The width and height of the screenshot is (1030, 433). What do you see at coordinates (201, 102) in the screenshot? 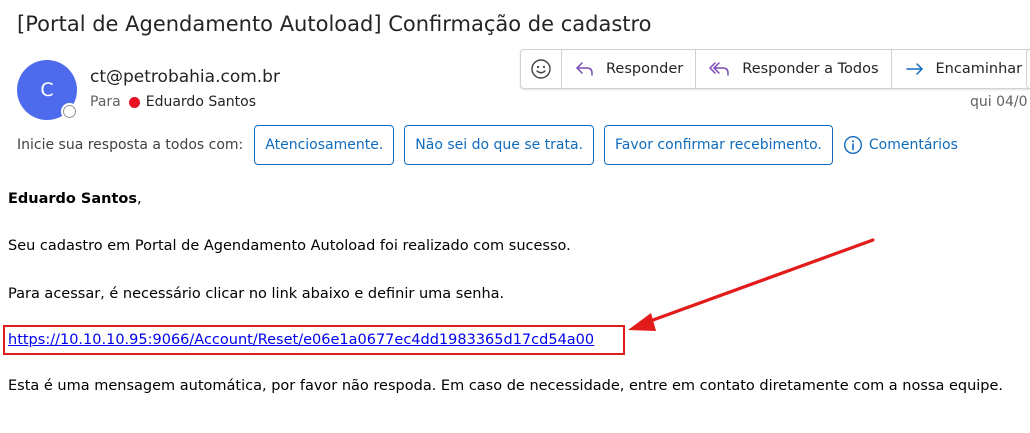
I see `recipient-name: Eduardo Santos` at bounding box center [201, 102].